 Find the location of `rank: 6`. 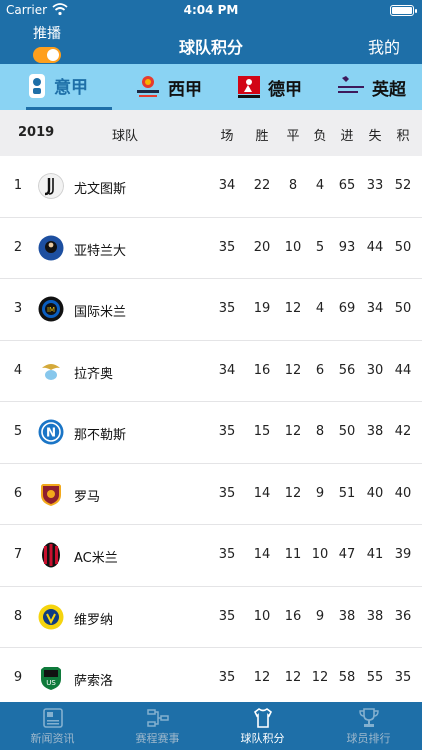

rank: 6 is located at coordinates (18, 493).